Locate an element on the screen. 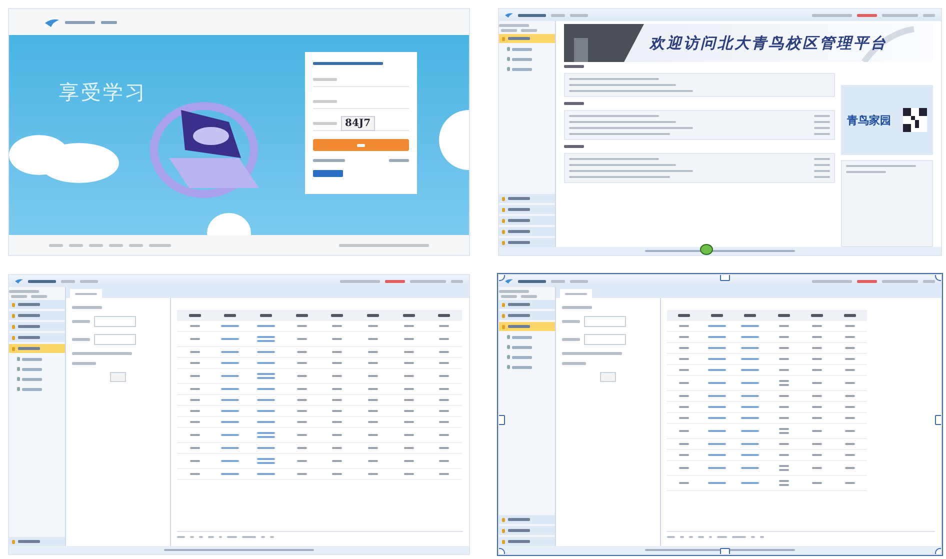  banner-title: 欢迎访问北大青鸟校区管理平台 is located at coordinates (768, 43).